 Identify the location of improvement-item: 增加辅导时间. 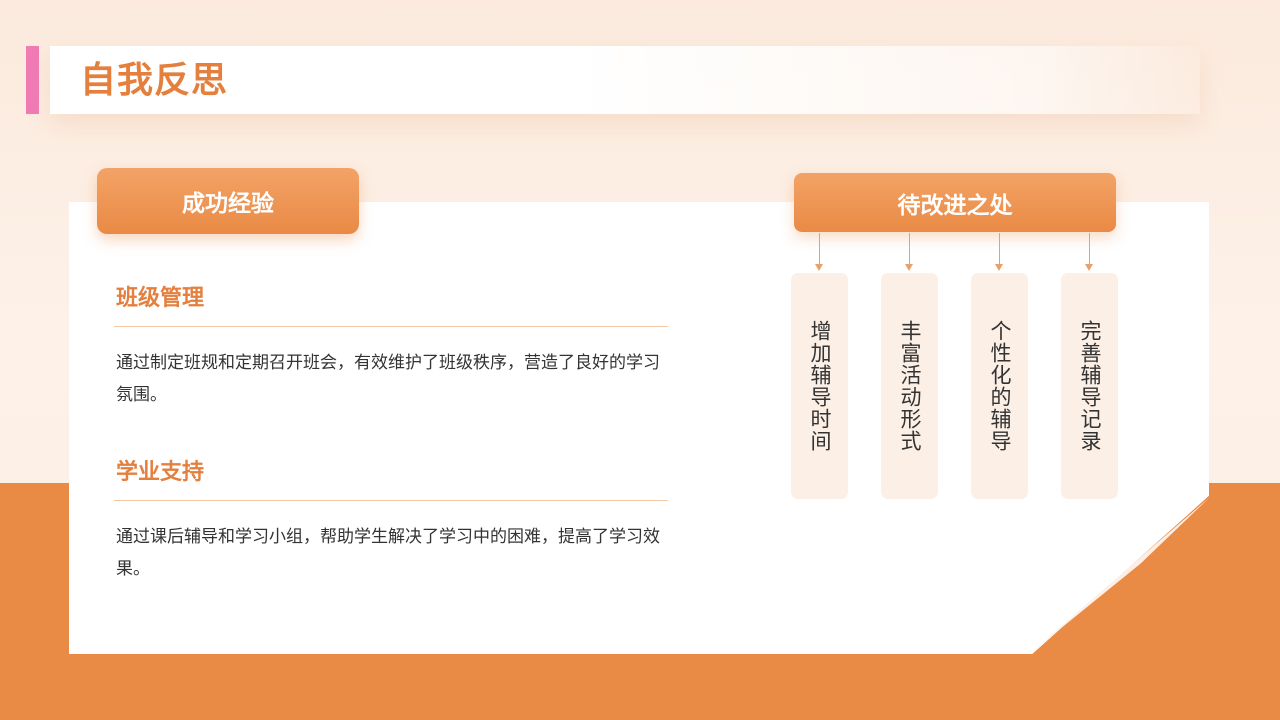
(819, 386).